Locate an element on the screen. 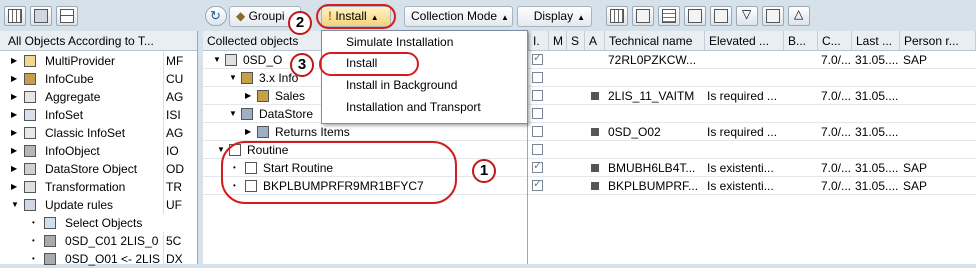 This screenshot has width=976, height=268. object-name: DataStore is located at coordinates (286, 114).